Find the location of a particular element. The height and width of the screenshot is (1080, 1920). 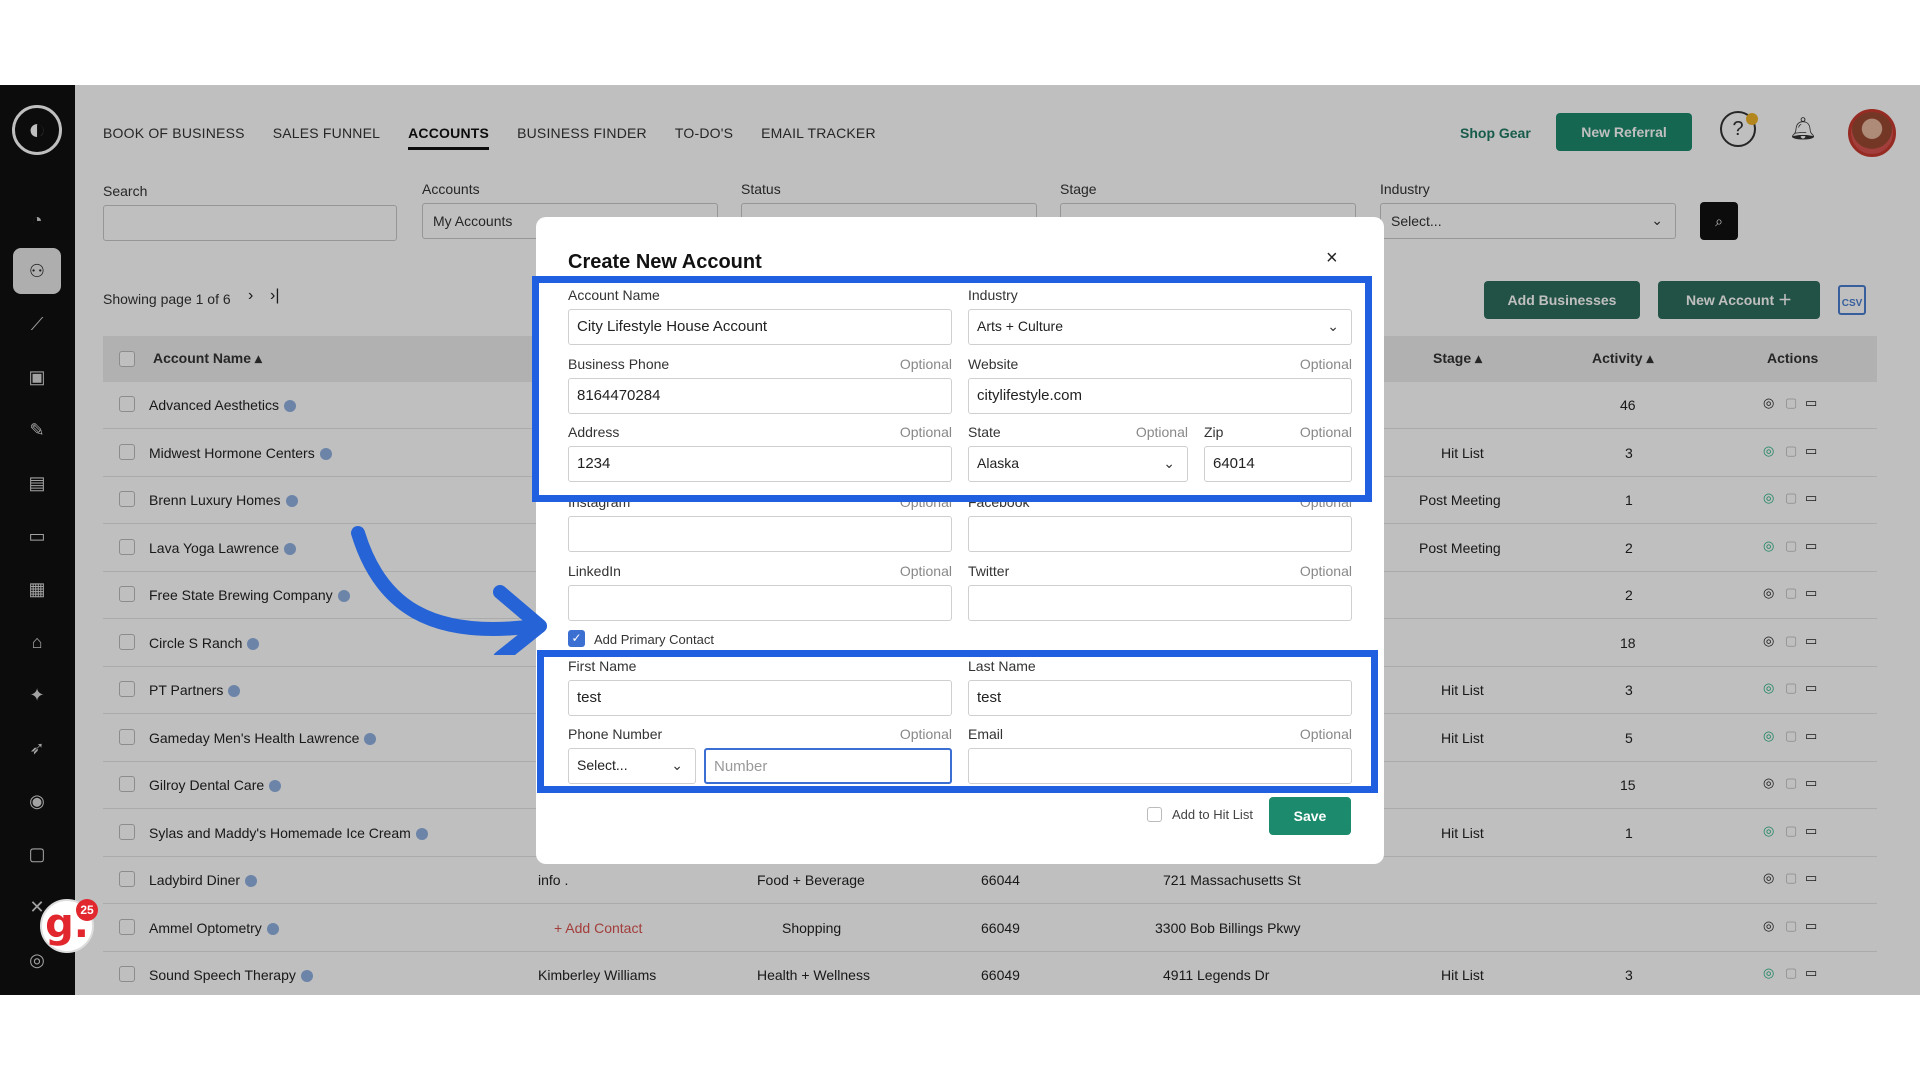

linkedin-label: LinkedIn is located at coordinates (594, 571).